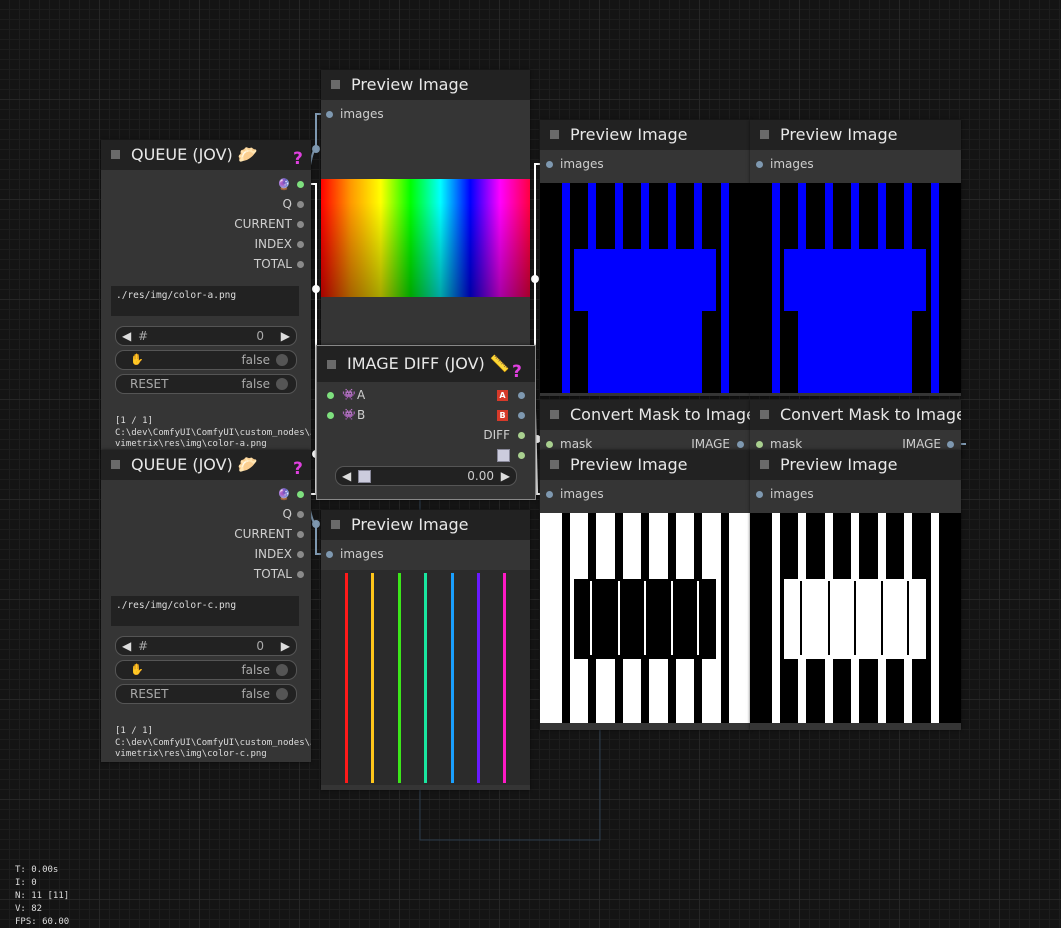 Image resolution: width=1061 pixels, height=928 pixels. What do you see at coordinates (361, 395) in the screenshot?
I see `input-a: A` at bounding box center [361, 395].